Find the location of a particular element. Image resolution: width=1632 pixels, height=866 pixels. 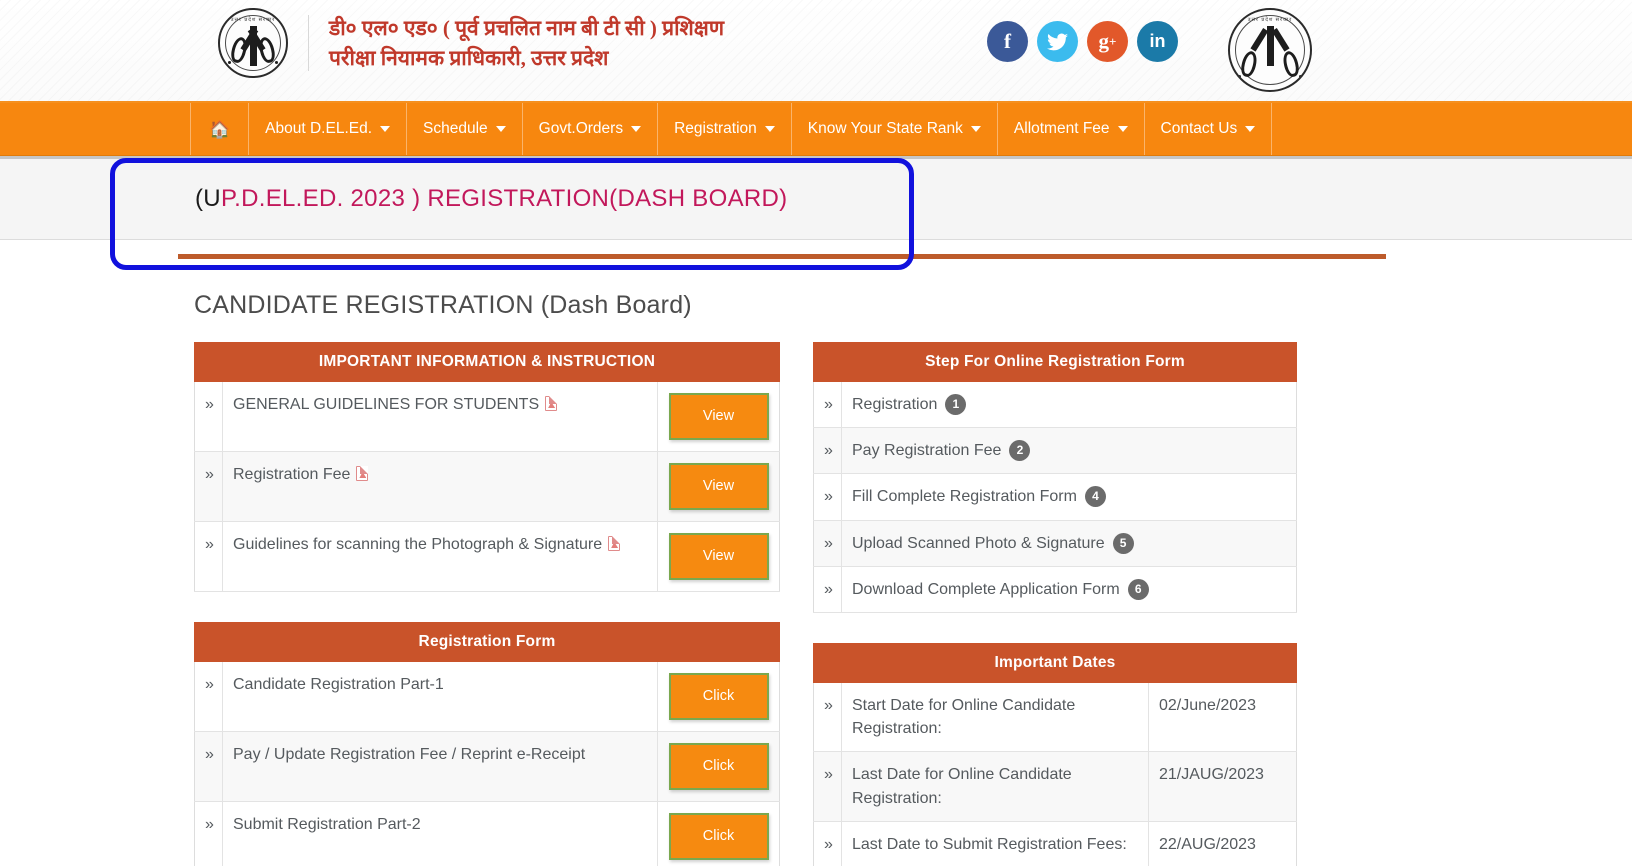

nav-label-allotment-fee: Allotment Fee is located at coordinates (1061, 128).